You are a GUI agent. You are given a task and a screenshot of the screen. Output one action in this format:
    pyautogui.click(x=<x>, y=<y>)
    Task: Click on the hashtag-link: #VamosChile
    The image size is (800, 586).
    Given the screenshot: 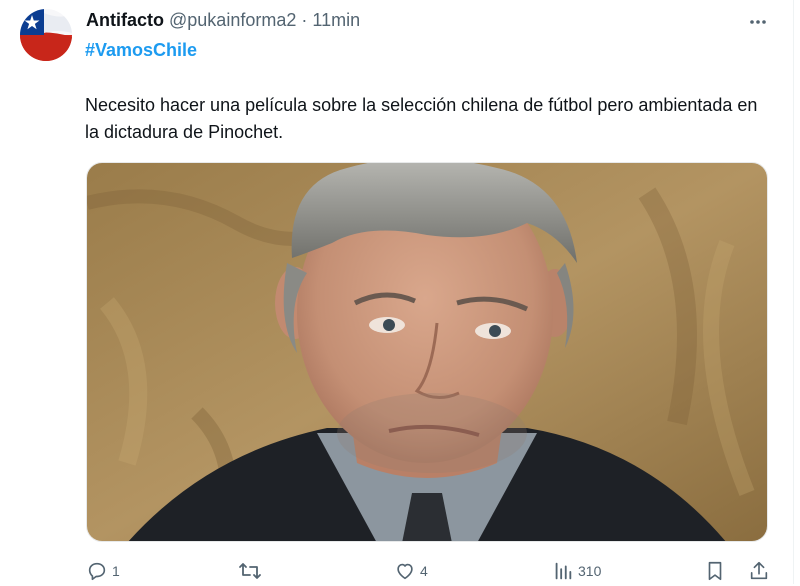 What is the action you would take?
    pyautogui.click(x=141, y=50)
    